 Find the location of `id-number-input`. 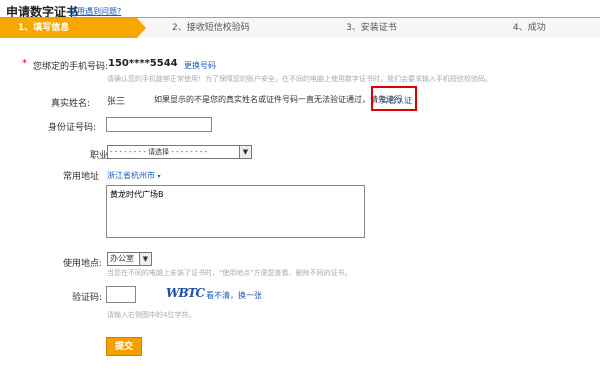

id-number-input is located at coordinates (159, 124).